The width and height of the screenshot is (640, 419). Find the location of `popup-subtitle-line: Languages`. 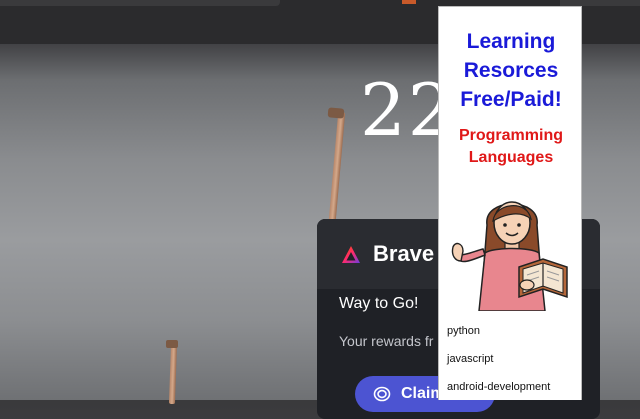

popup-subtitle-line: Languages is located at coordinates (511, 157).